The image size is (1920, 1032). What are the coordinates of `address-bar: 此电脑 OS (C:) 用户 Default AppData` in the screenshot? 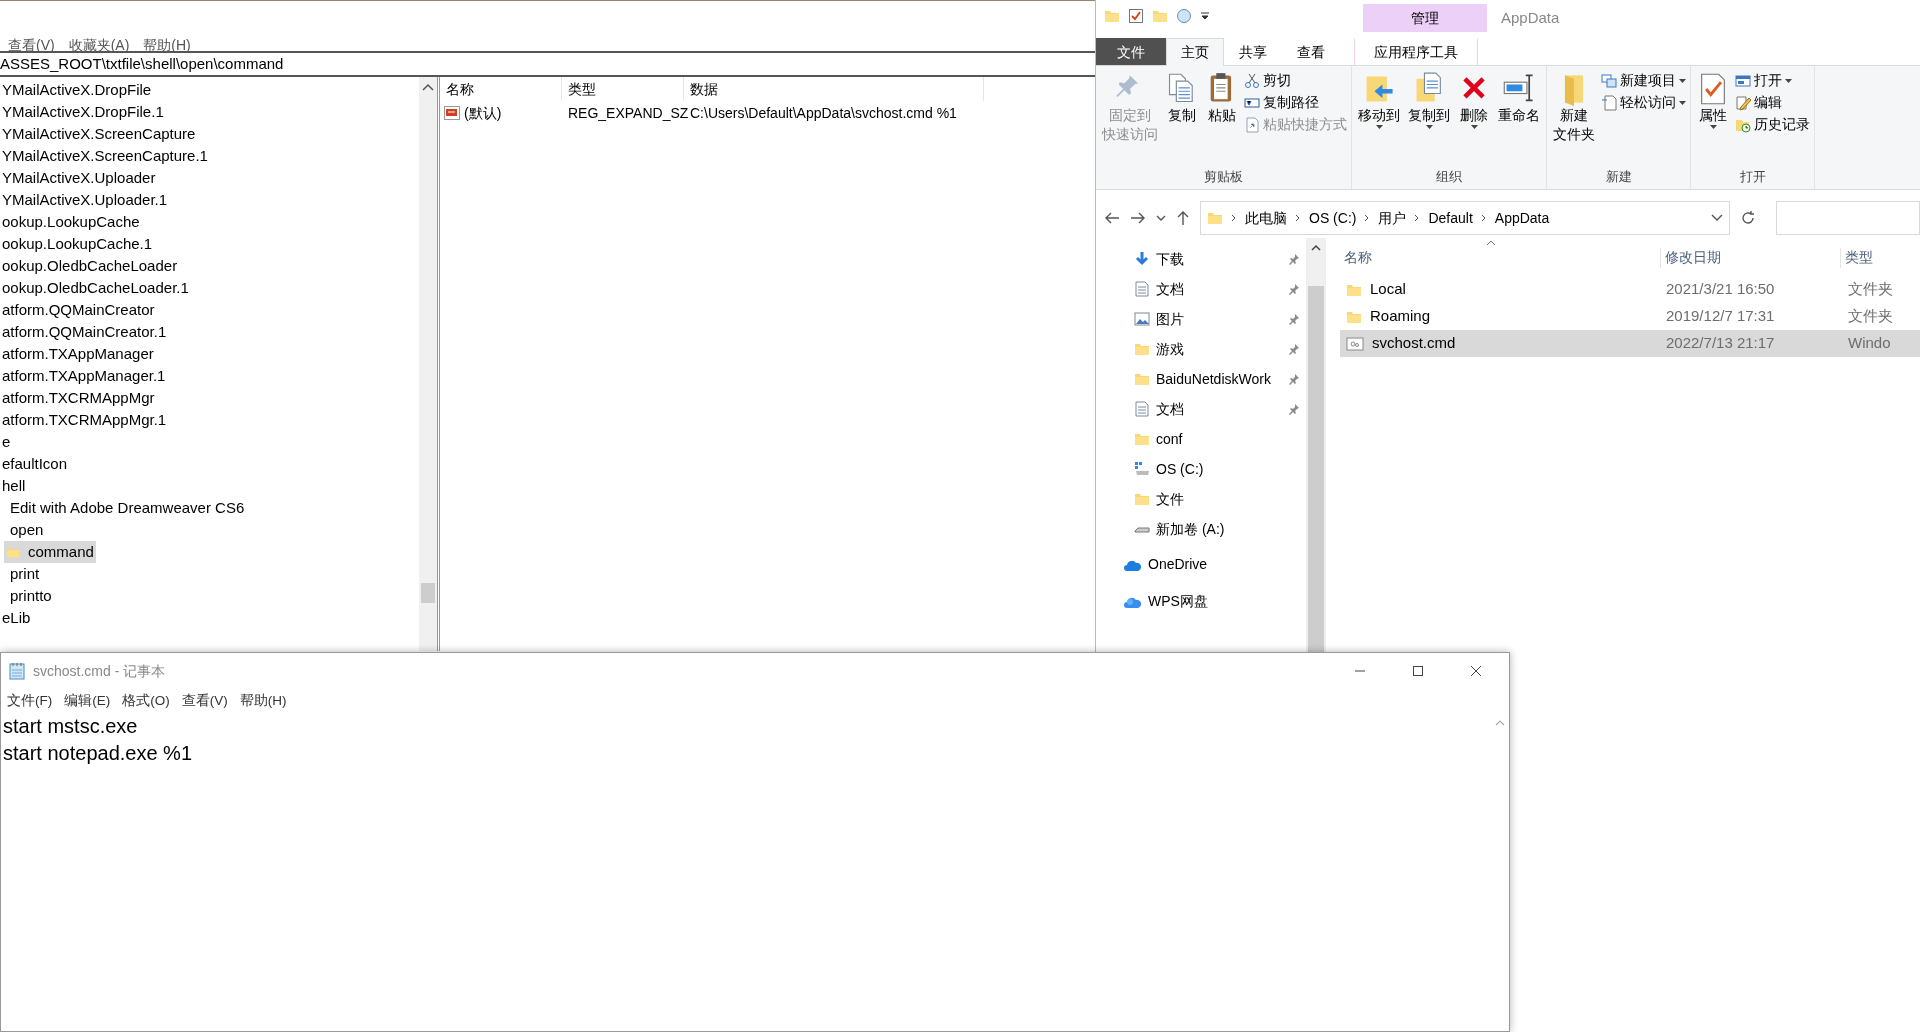 It's located at (1465, 218).